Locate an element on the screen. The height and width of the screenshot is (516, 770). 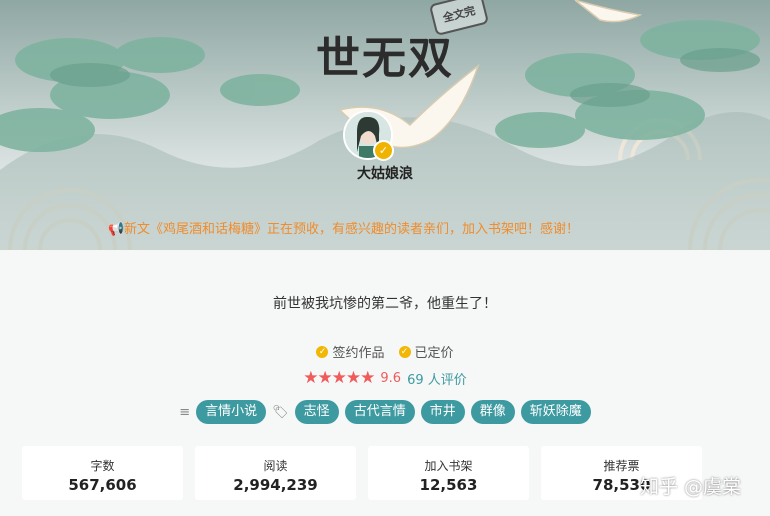
tag-item: 群像 is located at coordinates (492, 412).